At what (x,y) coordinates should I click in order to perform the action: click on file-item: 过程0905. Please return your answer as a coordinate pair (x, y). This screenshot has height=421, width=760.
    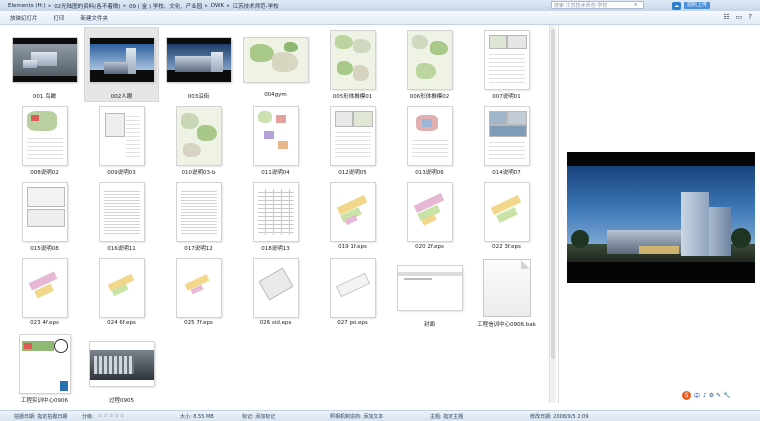
    Looking at the image, I should click on (121, 369).